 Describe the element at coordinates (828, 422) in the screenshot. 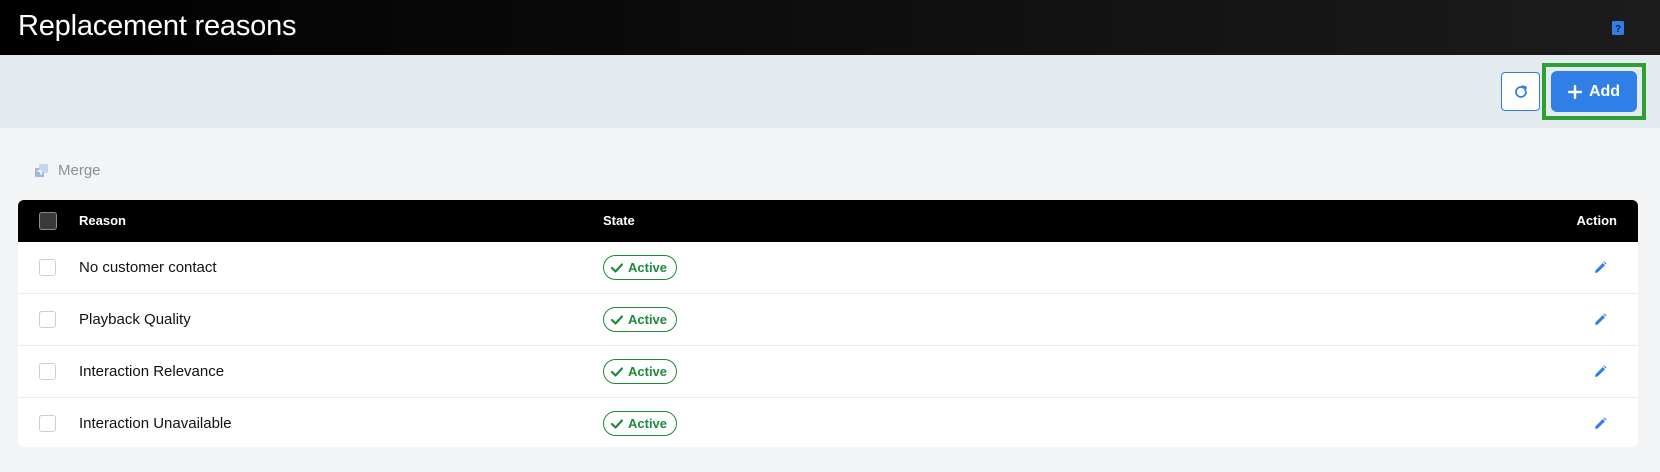

I see `table-row: Interaction Unavailable Active` at that location.